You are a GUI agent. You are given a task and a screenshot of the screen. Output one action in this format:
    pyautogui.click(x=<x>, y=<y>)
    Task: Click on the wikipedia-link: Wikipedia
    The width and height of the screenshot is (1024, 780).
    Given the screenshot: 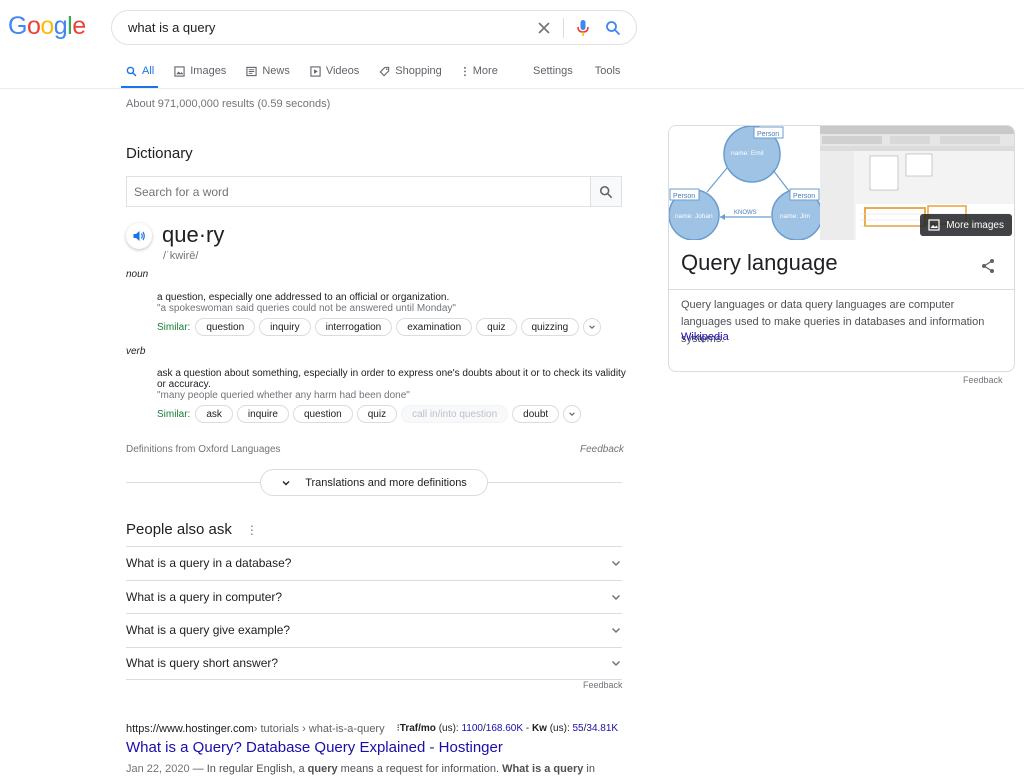 What is the action you would take?
    pyautogui.click(x=705, y=337)
    